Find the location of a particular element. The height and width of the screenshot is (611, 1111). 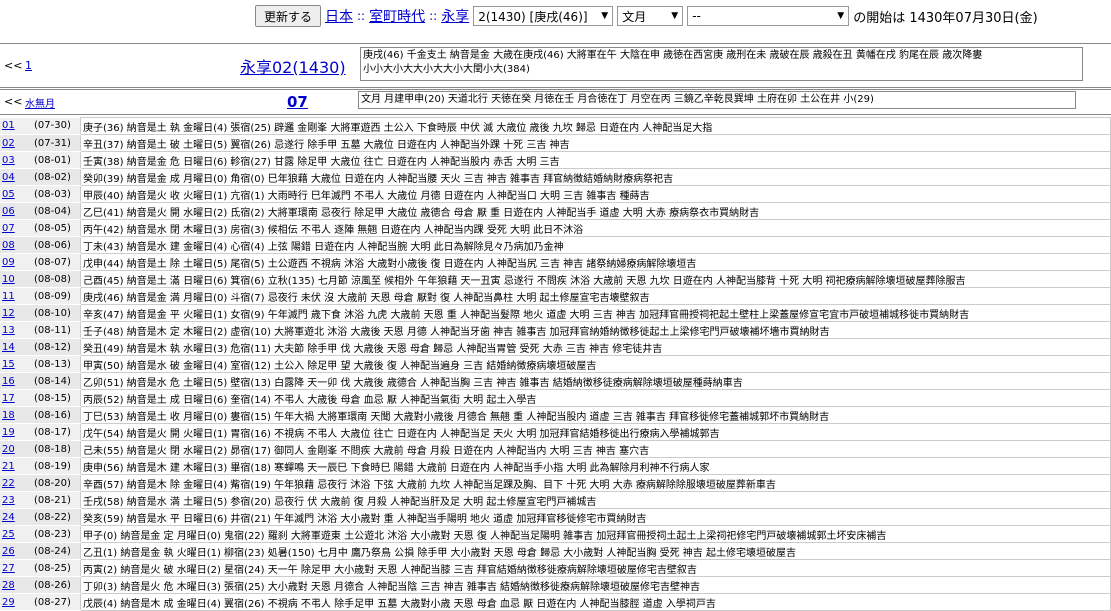

month-select: 文月 ▼ is located at coordinates (650, 16).